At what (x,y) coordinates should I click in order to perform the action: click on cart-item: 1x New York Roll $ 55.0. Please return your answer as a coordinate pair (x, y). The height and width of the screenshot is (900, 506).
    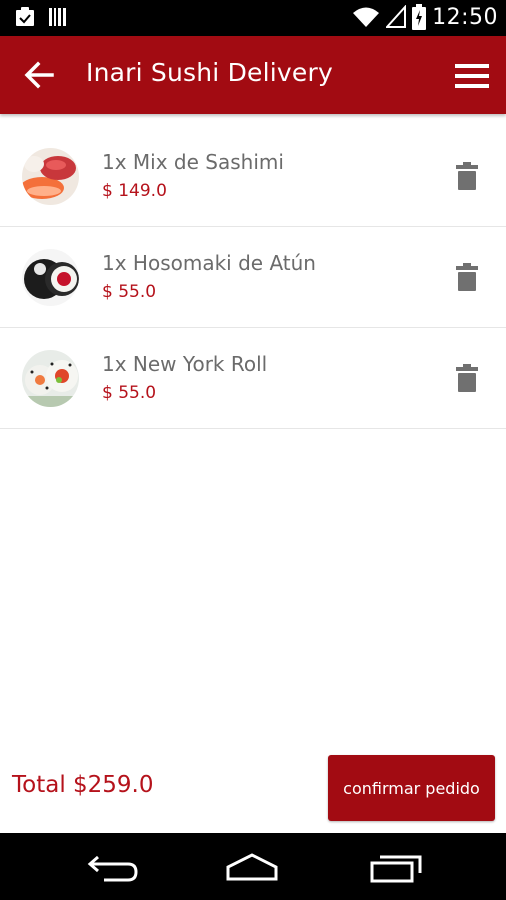
    Looking at the image, I should click on (253, 378).